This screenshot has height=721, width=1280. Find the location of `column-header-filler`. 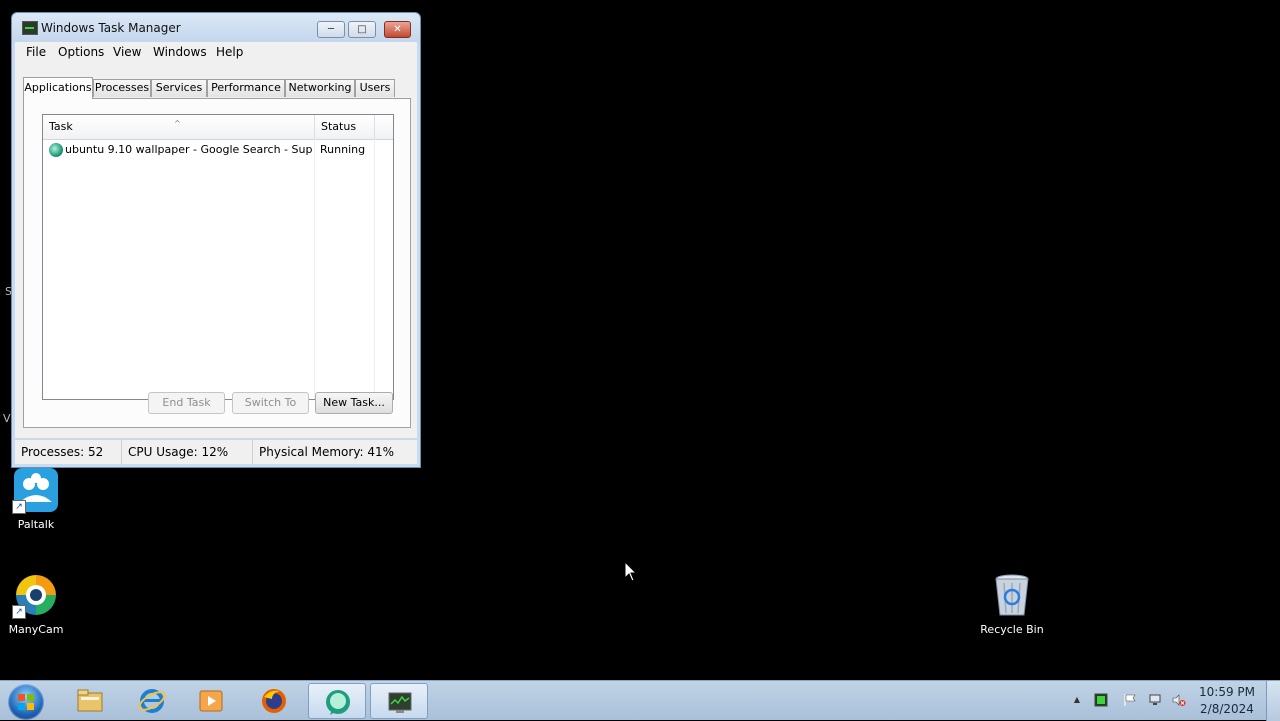

column-header-filler is located at coordinates (384, 127).